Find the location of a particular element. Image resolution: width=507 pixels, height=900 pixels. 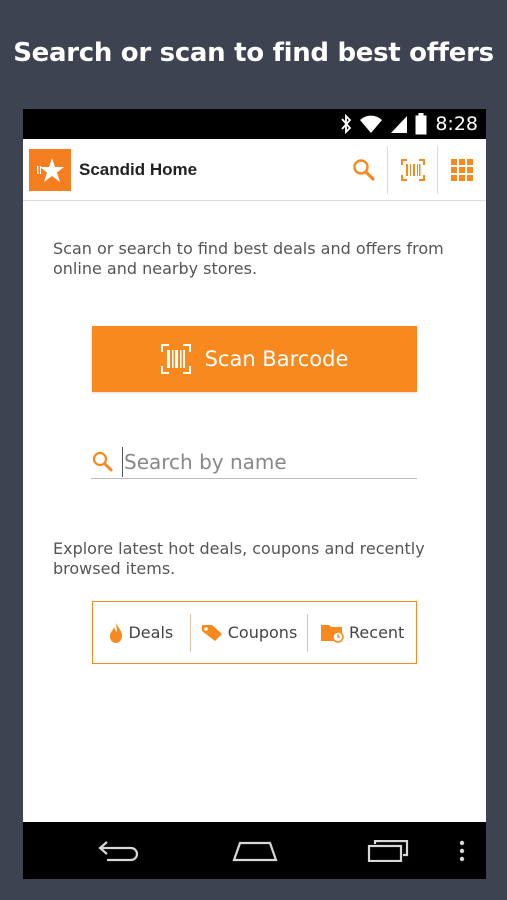

wifi-icon is located at coordinates (371, 124).